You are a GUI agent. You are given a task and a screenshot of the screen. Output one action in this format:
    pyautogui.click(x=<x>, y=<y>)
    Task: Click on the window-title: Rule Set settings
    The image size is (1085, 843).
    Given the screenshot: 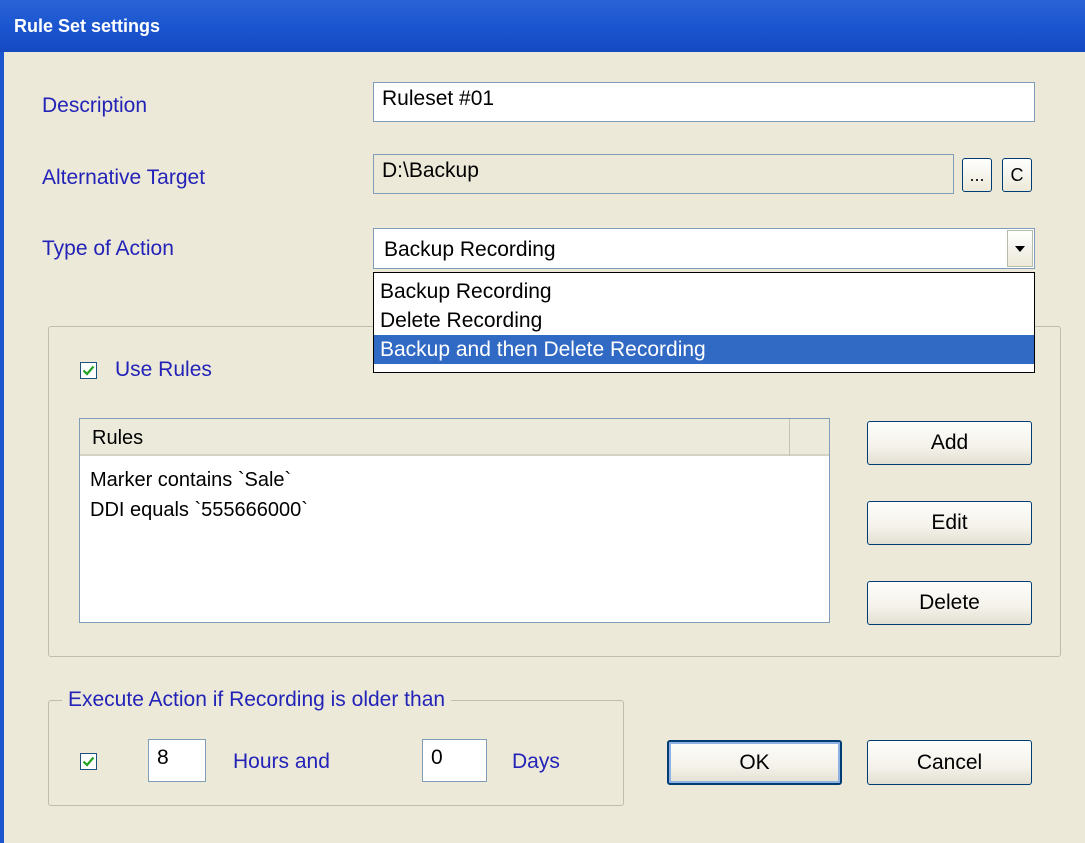 What is the action you would take?
    pyautogui.click(x=87, y=26)
    